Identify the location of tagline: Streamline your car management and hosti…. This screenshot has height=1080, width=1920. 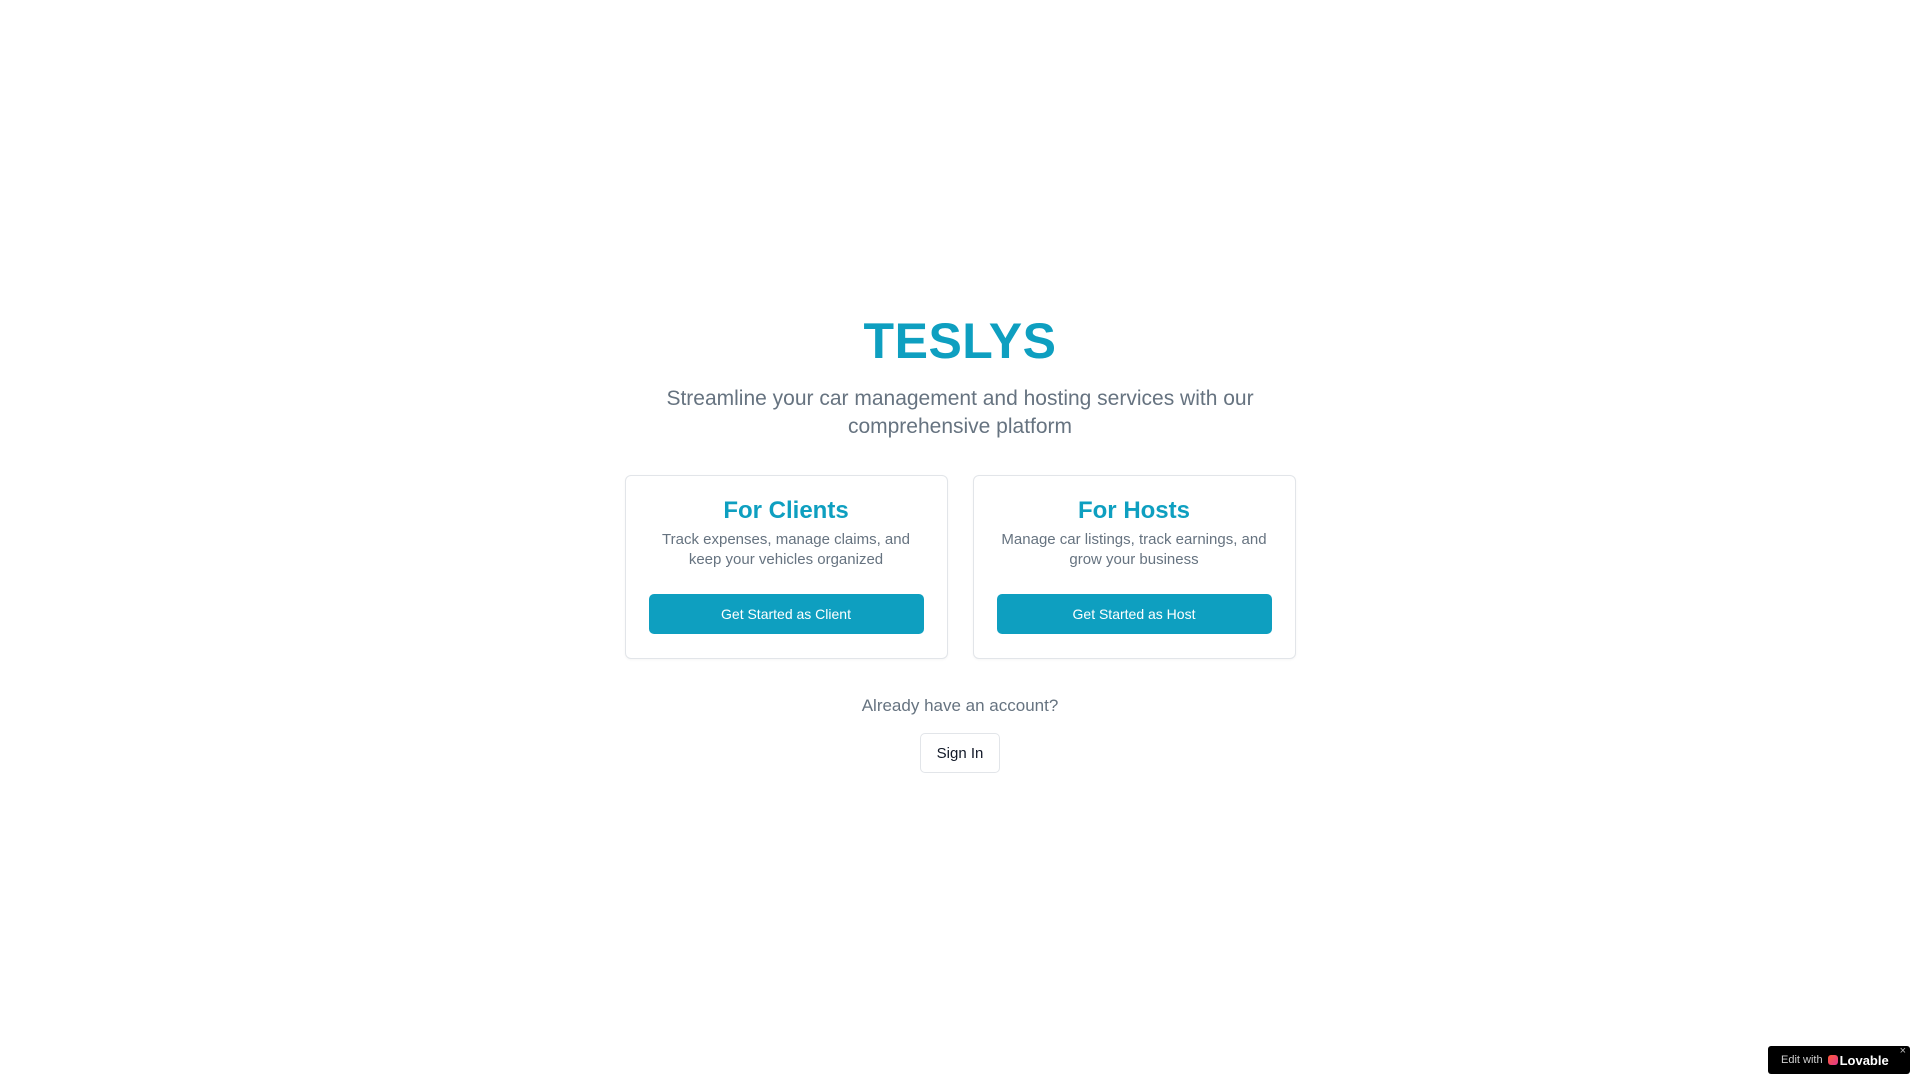
(960, 412).